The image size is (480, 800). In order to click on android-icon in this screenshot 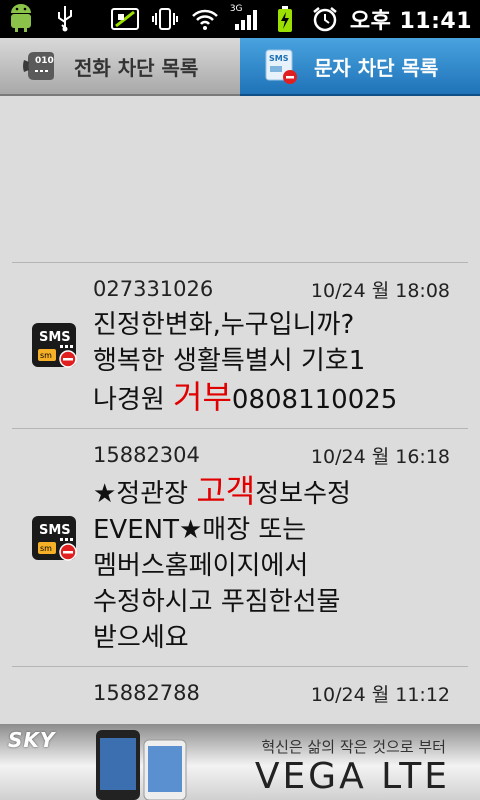, I will do `click(21, 18)`.